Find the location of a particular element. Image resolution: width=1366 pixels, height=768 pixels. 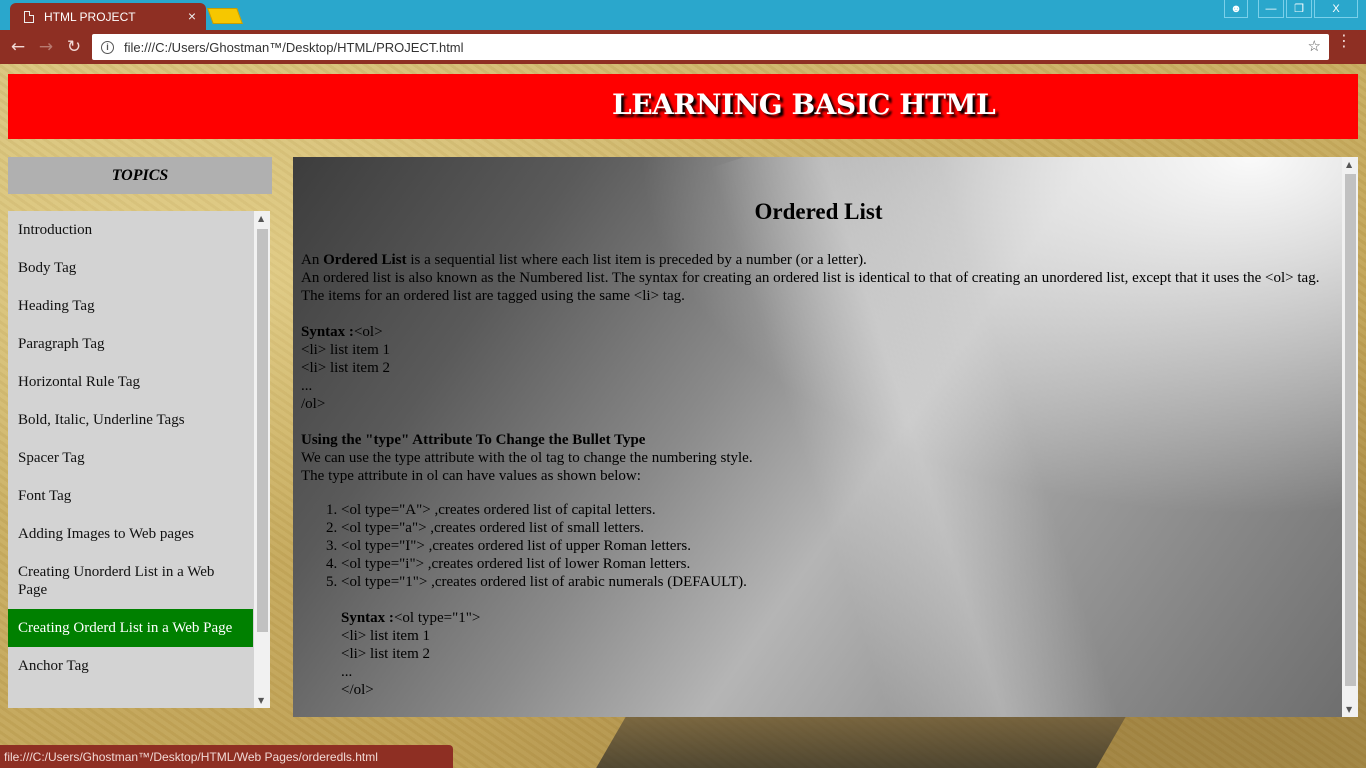

browser-tab: HTML PROJECT × is located at coordinates (108, 17).